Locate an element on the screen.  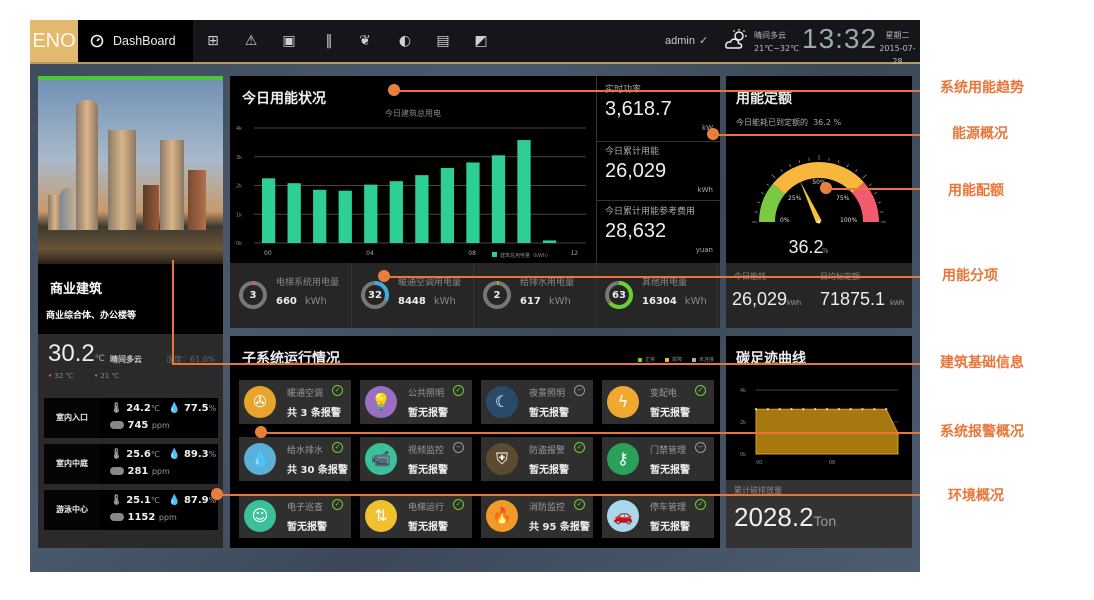
co2-cloud-icon is located at coordinates (117, 471).